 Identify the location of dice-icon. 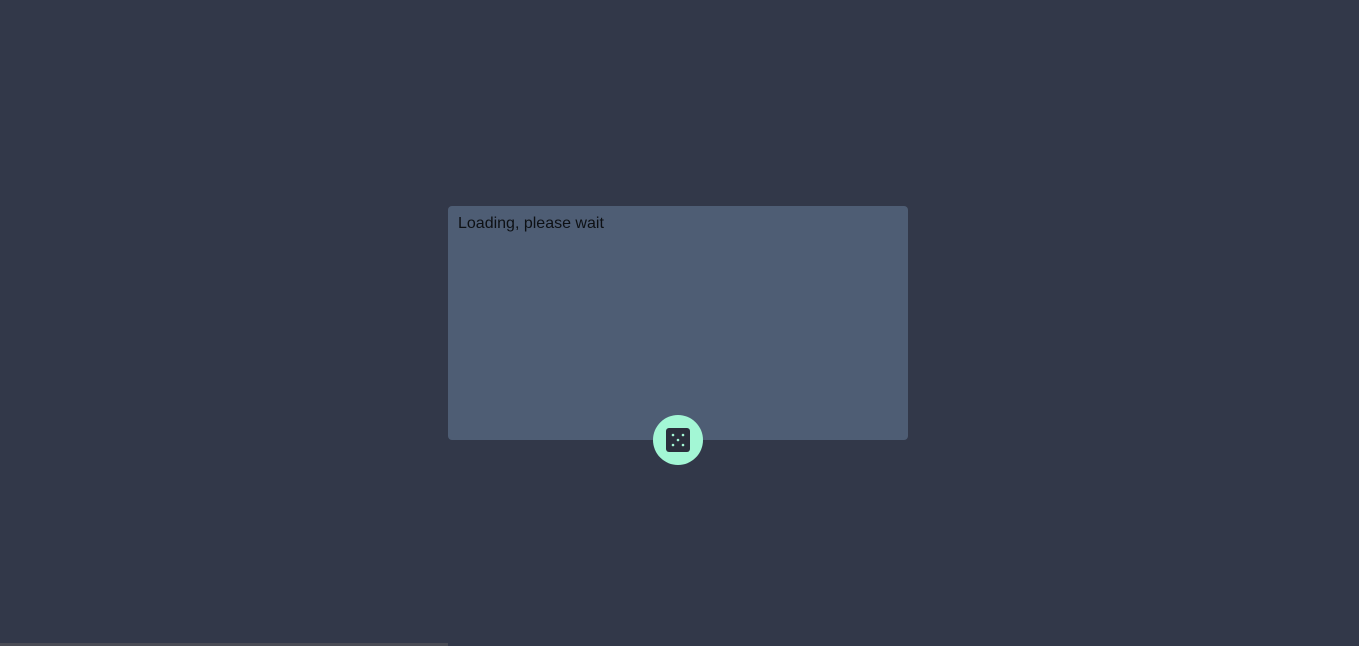
(678, 440).